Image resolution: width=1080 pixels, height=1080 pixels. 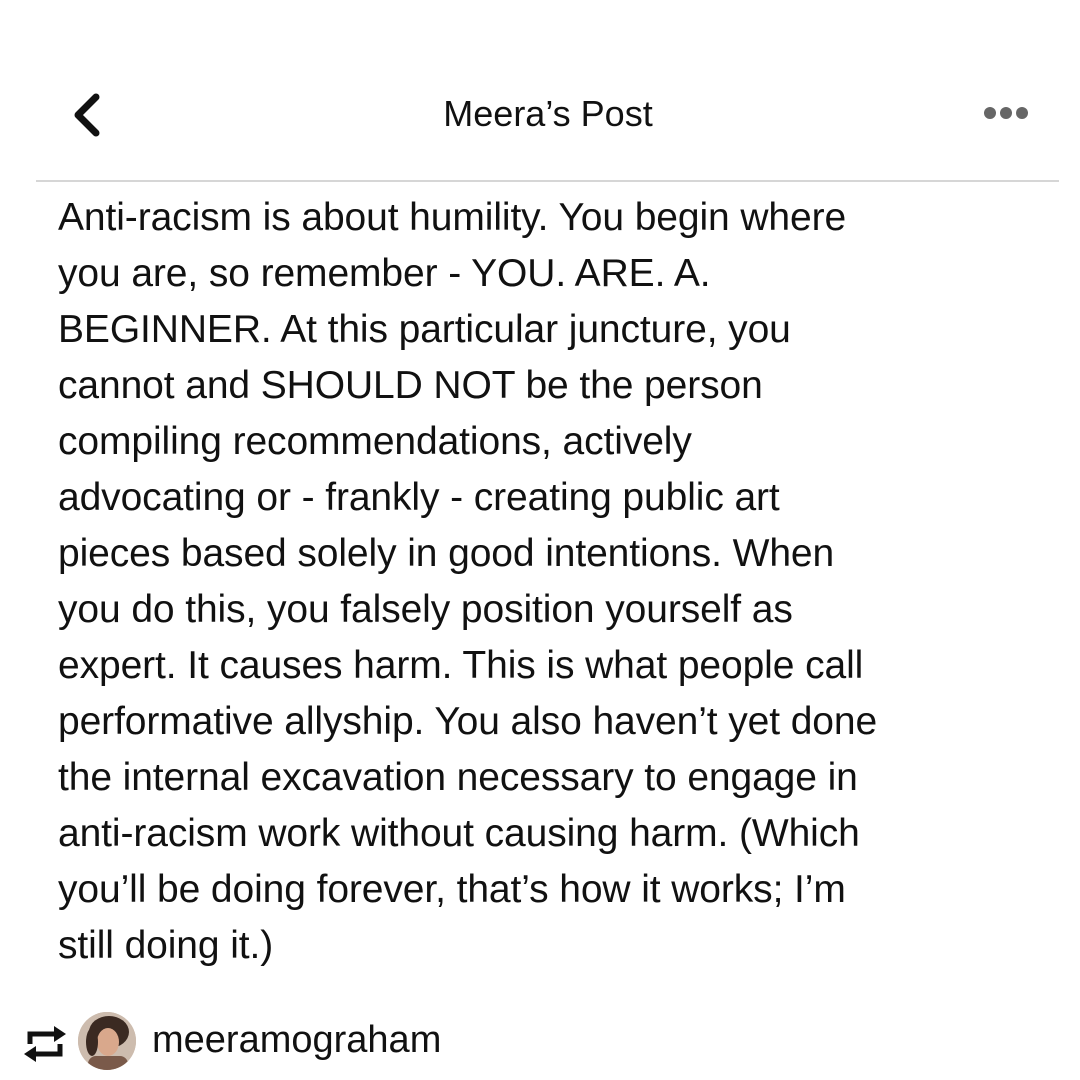 I want to click on avatar, so click(x=107, y=1041).